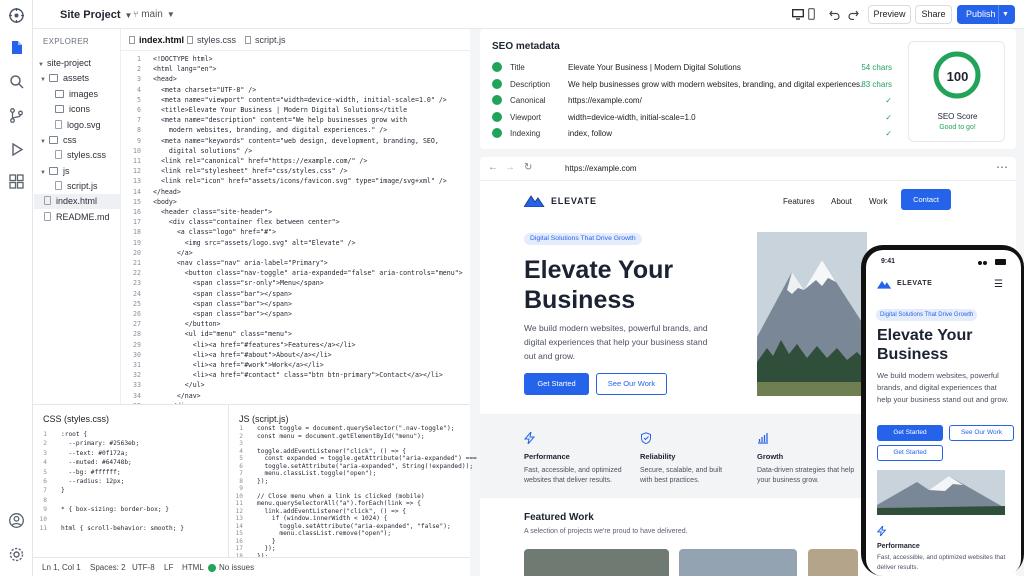 The height and width of the screenshot is (576, 1024). I want to click on code-line: 15 <body>, so click(295, 202).